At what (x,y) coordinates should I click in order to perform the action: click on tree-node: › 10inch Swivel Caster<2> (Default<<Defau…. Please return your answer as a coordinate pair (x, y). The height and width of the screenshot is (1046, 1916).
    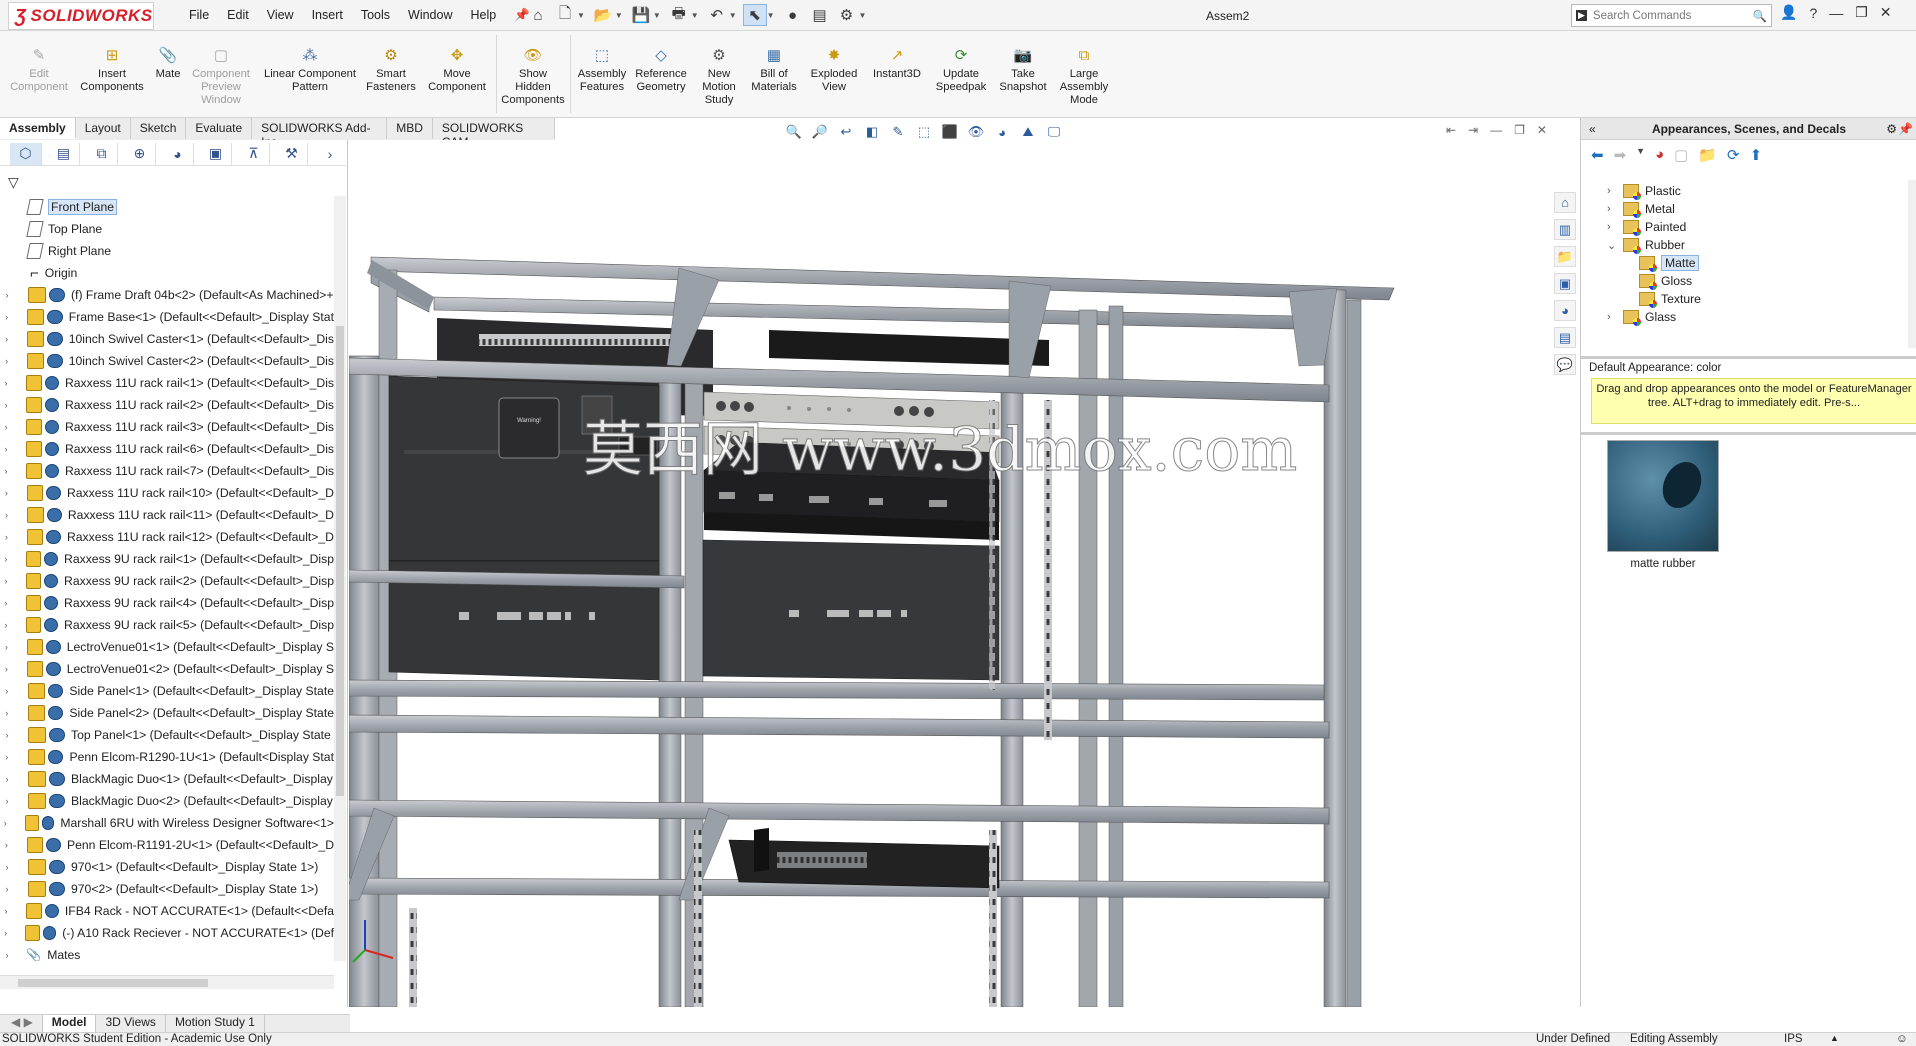
    Looking at the image, I should click on (167, 361).